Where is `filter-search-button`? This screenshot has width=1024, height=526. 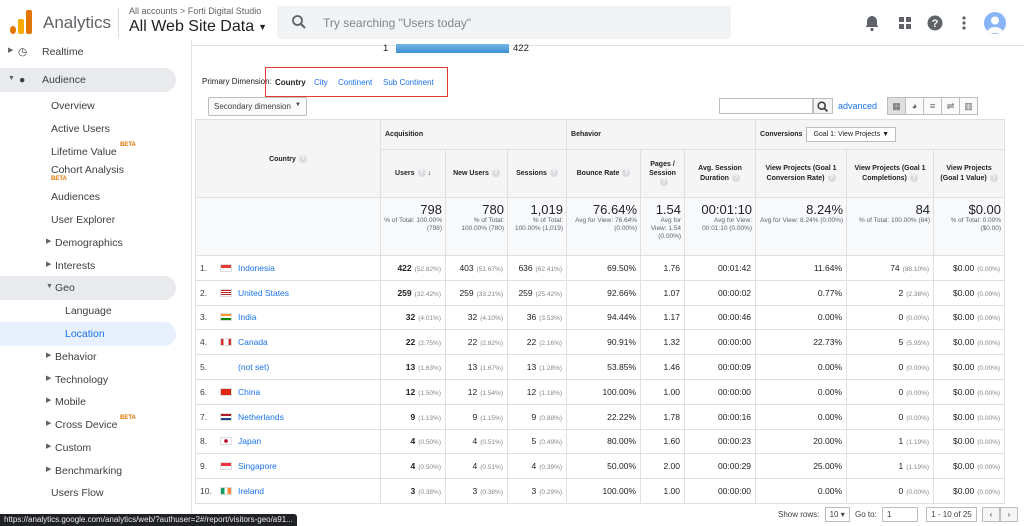 filter-search-button is located at coordinates (823, 106).